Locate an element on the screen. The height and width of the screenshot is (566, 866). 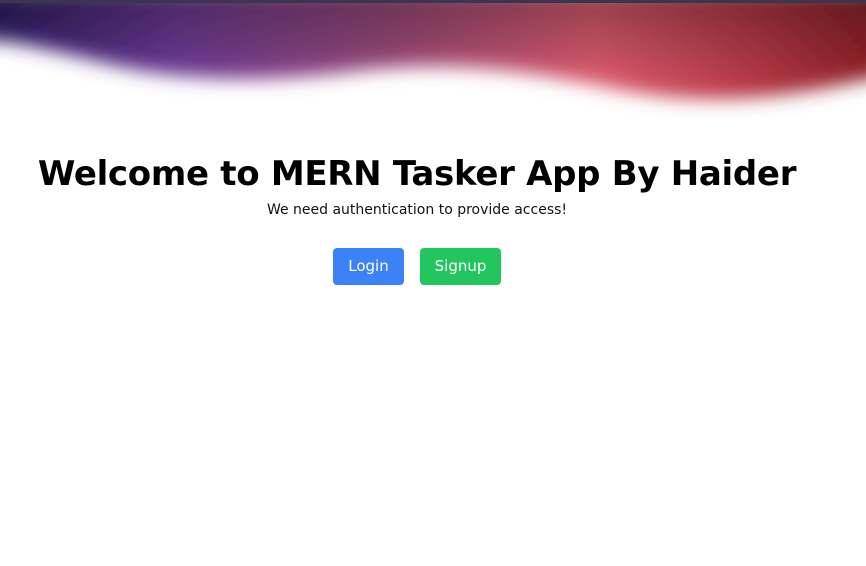
signup-button: Signup is located at coordinates (460, 266).